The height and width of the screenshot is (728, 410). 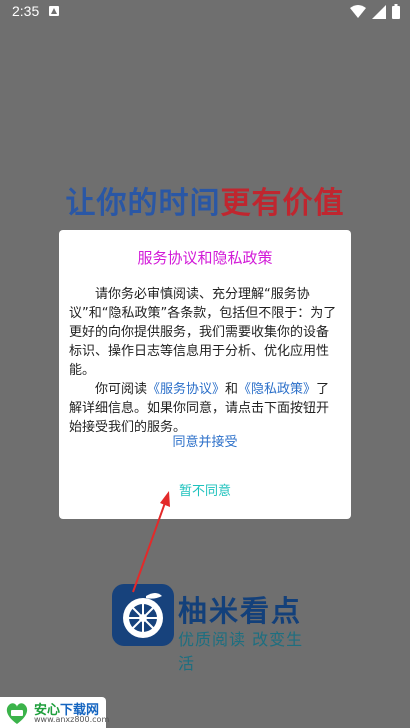 I want to click on app-brand: 柚米看点 优质阅读 改变生活, so click(x=212, y=628).